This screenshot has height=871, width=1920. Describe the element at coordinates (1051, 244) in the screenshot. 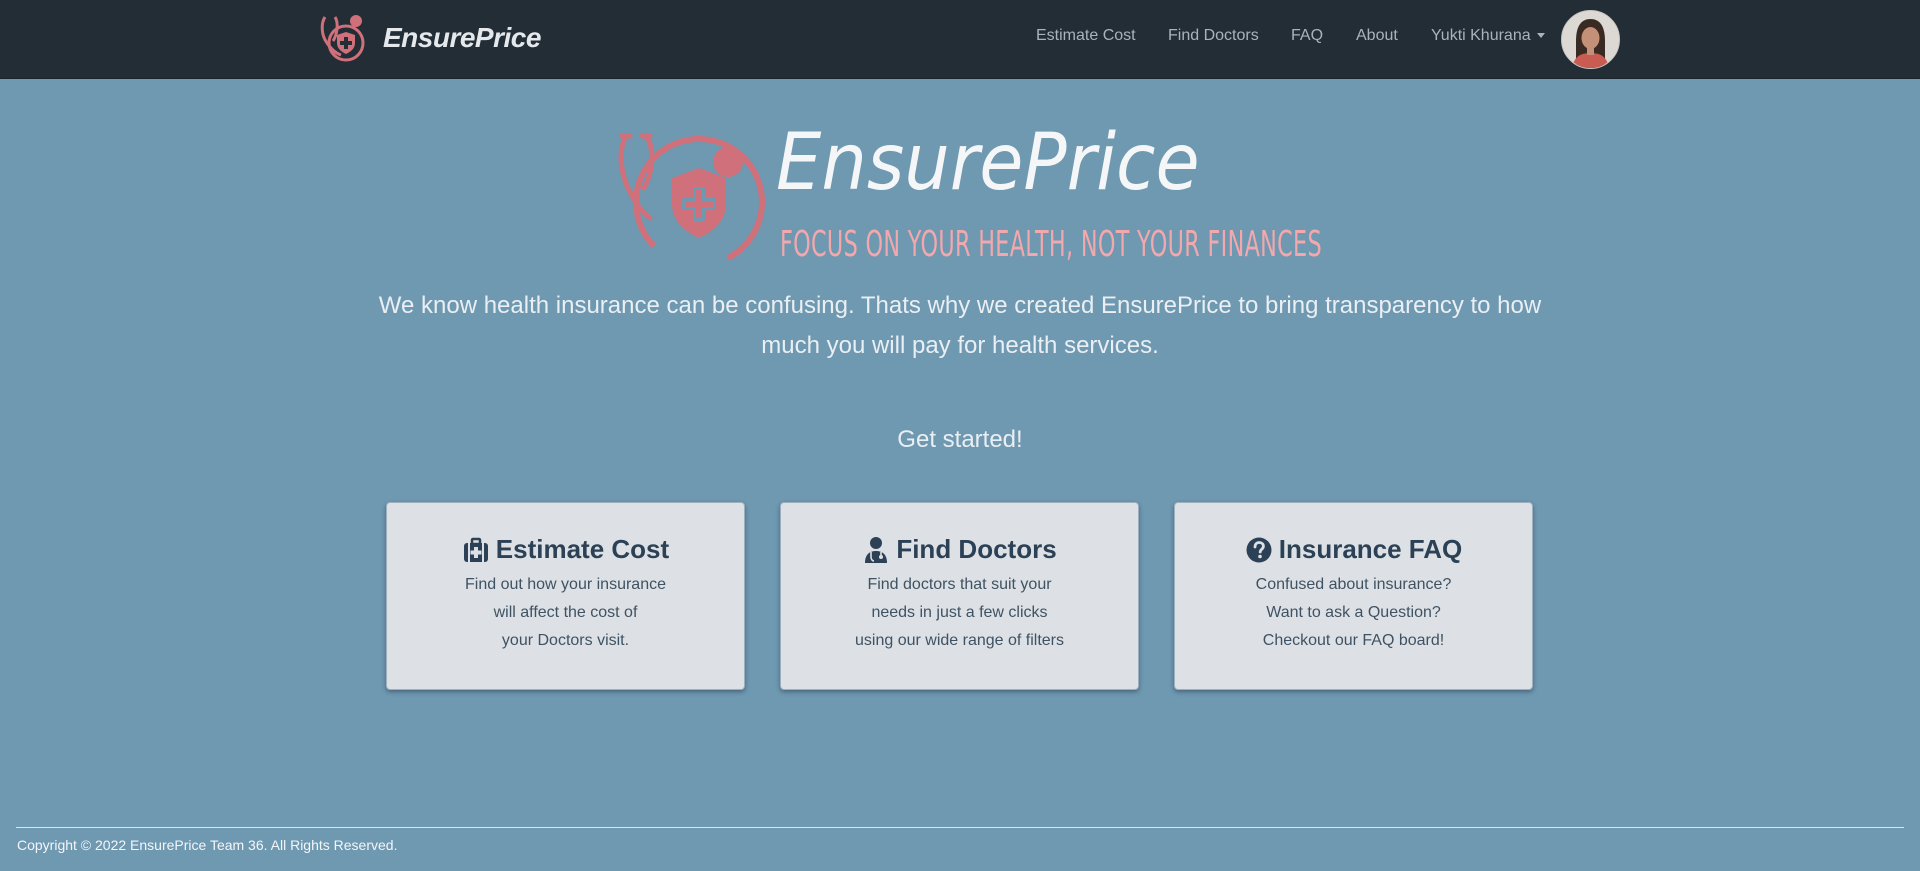

I see `hero-tagline: FOCUS ON YOUR HEALTH, NOT YOUR FINANCES` at that location.